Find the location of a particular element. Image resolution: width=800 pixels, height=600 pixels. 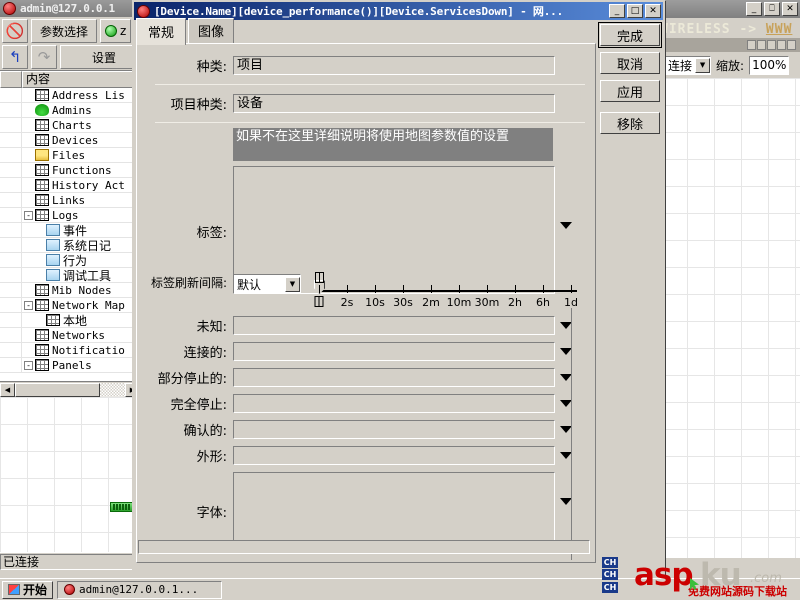

tree-row: Notificatio is located at coordinates (70, 350).